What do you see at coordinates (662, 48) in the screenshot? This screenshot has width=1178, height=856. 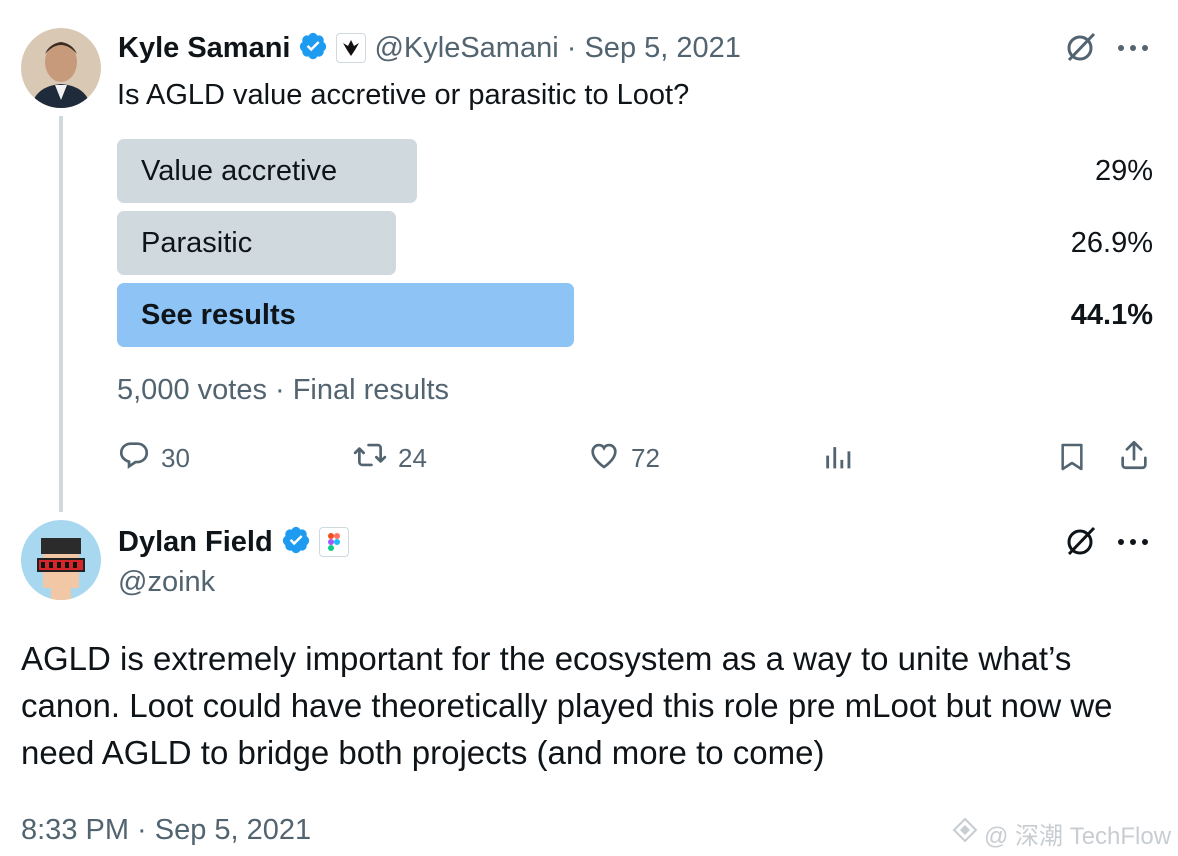 I see `tweet-date: Sep 5, 2021` at bounding box center [662, 48].